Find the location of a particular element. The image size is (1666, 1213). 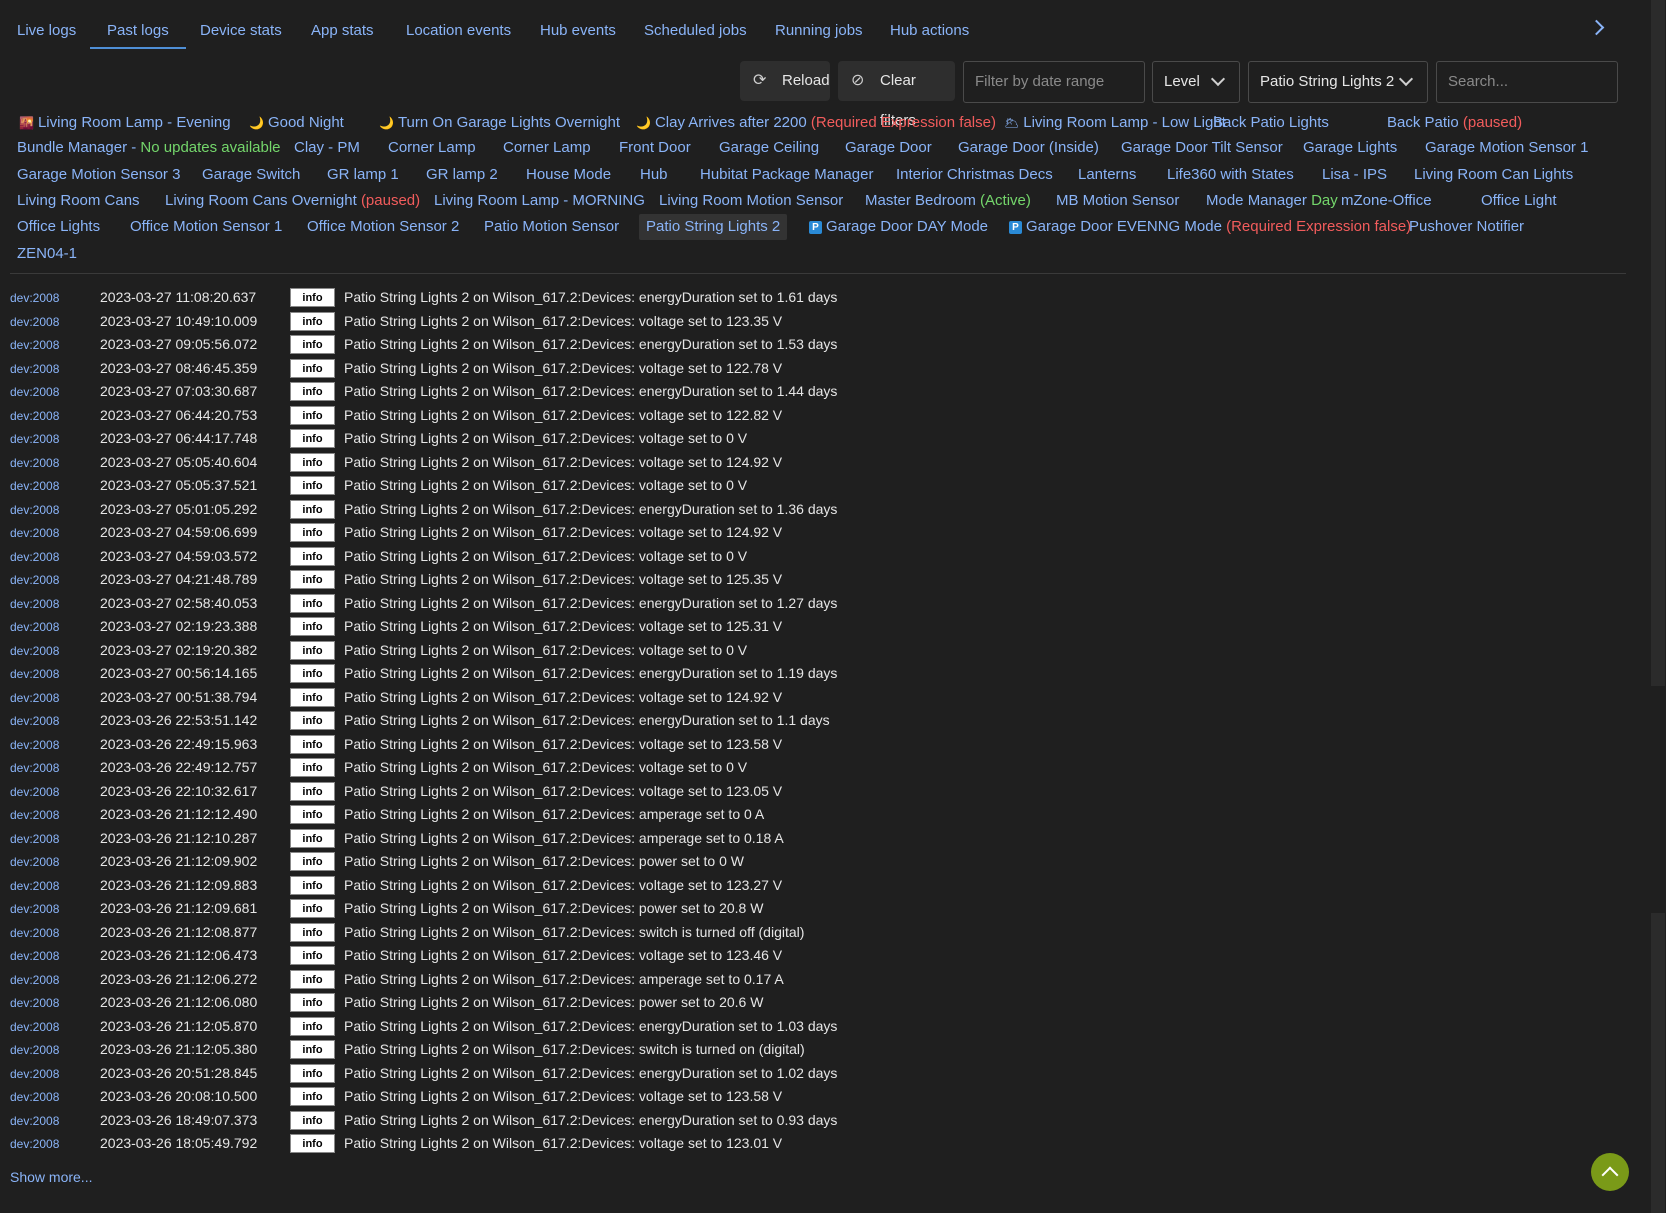

app-chip: 🌇 Living Room Lamp - Evening is located at coordinates (125, 123).